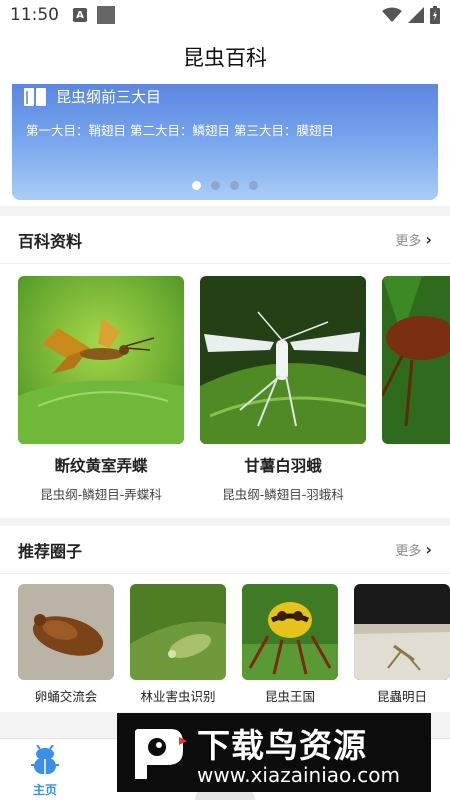  Describe the element at coordinates (101, 360) in the screenshot. I see `butterfly-image` at that location.